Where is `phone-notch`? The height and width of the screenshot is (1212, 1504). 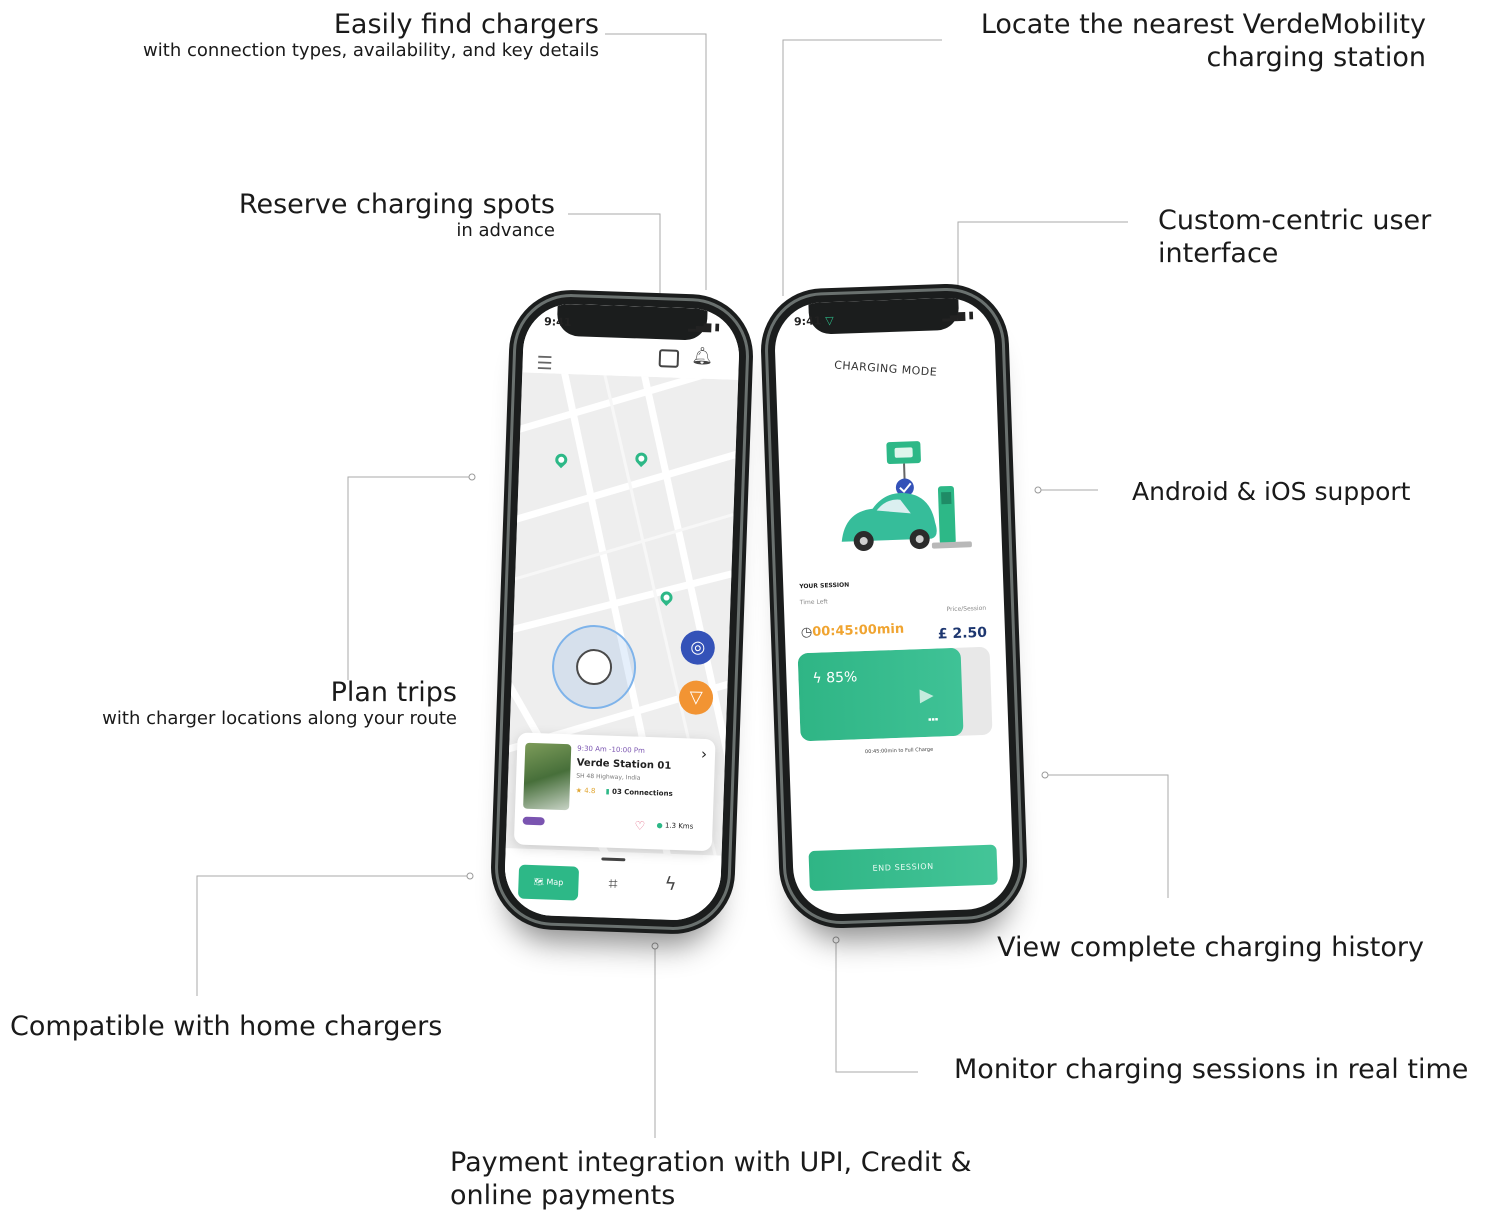 phone-notch is located at coordinates (632, 322).